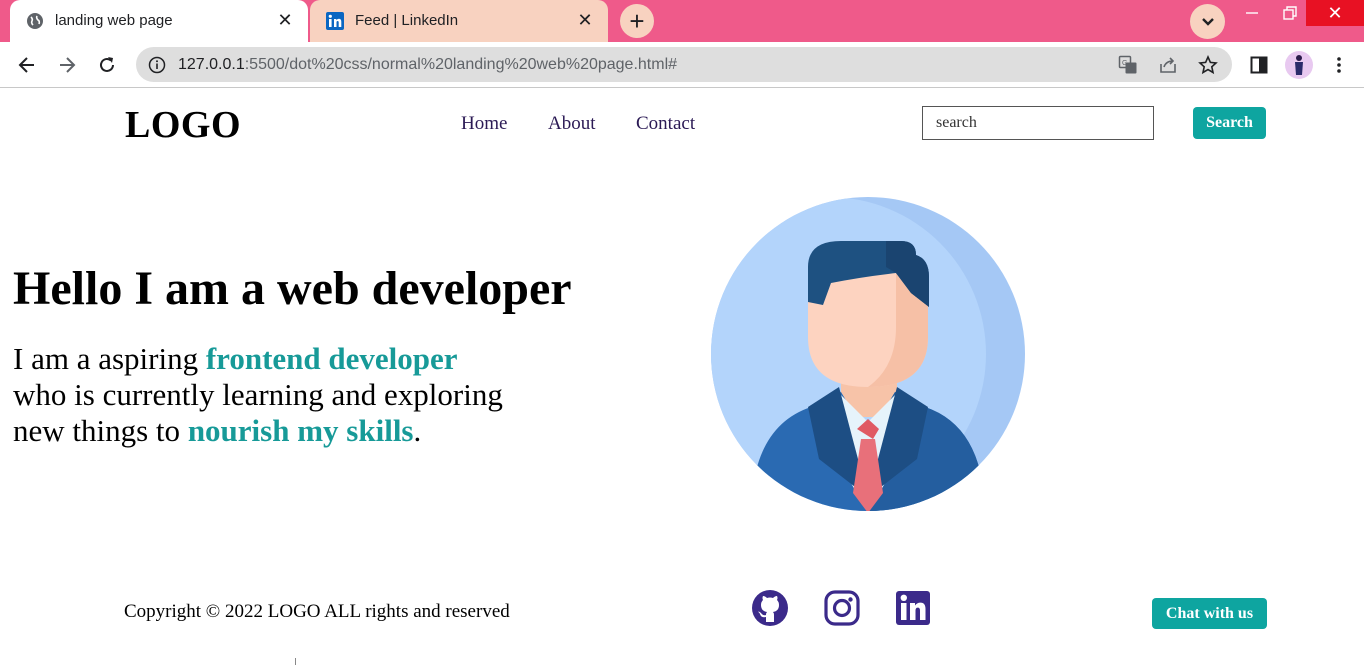 Image resolution: width=1364 pixels, height=665 pixels. I want to click on side-panel-button, so click(1259, 65).